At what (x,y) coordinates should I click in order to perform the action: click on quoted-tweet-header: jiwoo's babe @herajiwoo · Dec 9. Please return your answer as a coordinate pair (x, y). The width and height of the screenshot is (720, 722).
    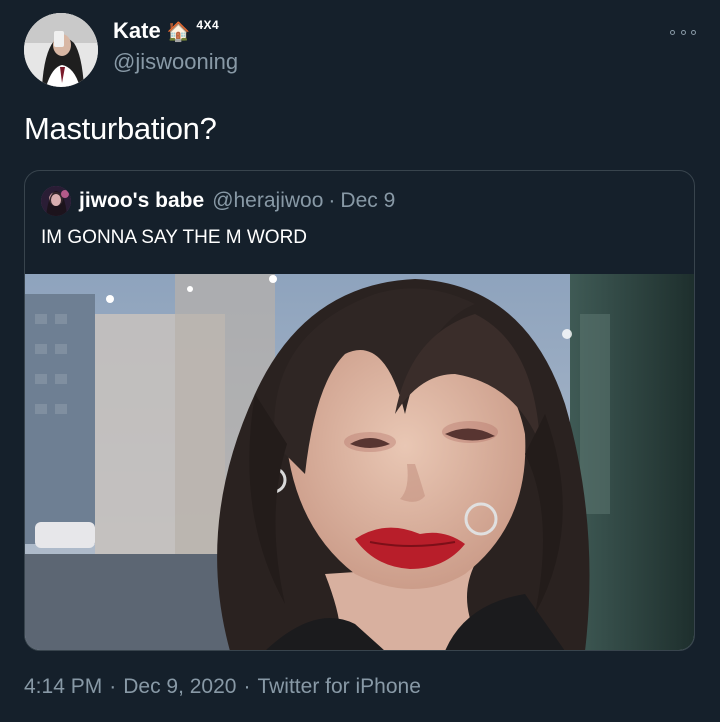
    Looking at the image, I should click on (218, 201).